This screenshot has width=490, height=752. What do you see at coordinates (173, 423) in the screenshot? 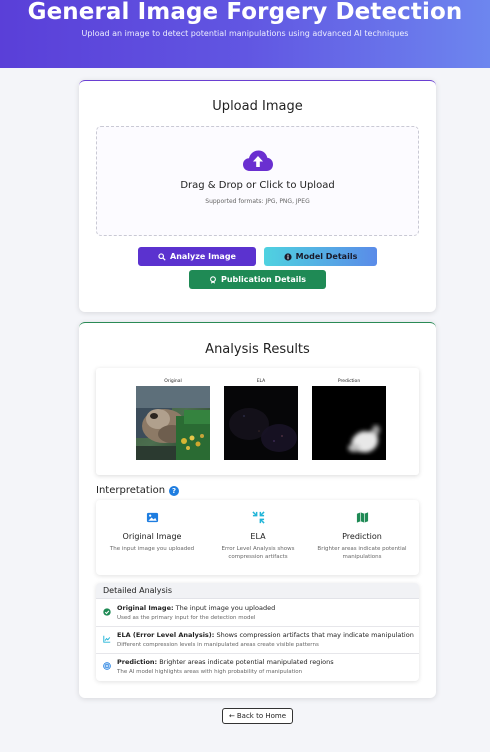
I see `original-image` at bounding box center [173, 423].